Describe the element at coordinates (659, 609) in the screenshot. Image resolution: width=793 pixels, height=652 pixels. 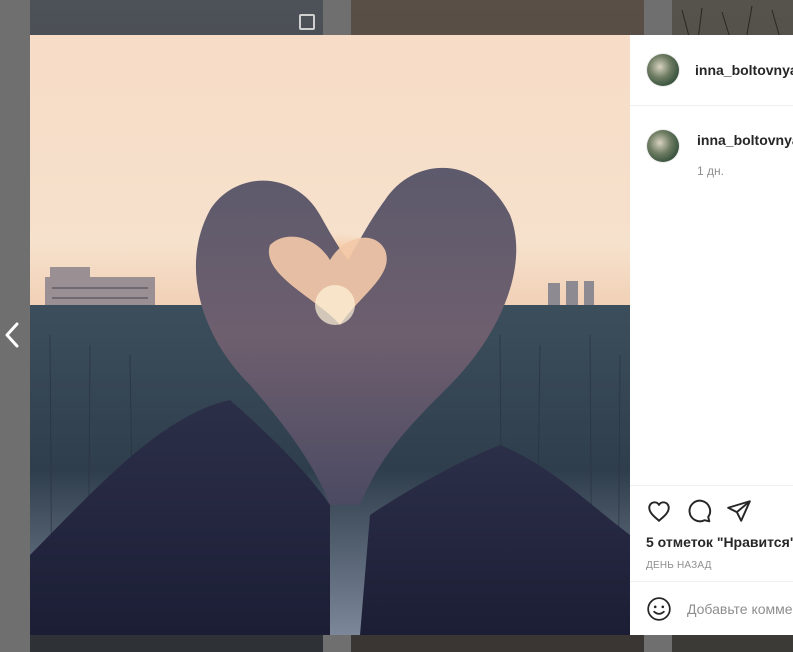
I see `smiley-icon` at that location.